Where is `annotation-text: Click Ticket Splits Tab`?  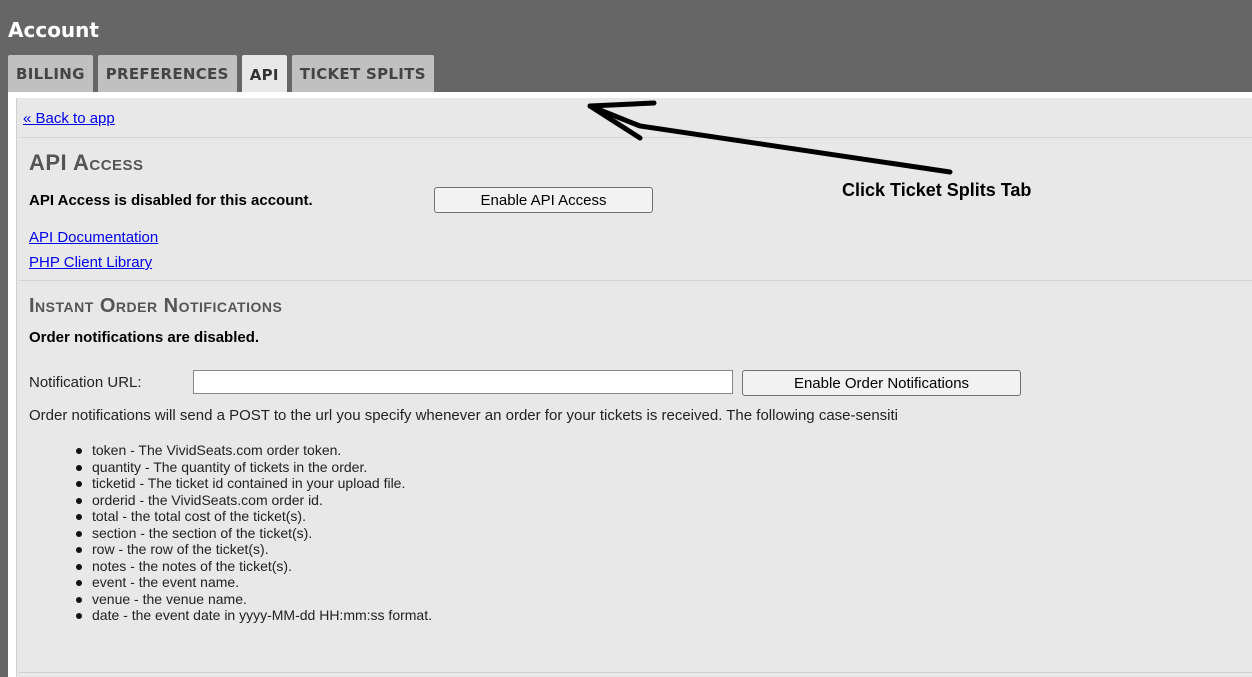
annotation-text: Click Ticket Splits Tab is located at coordinates (937, 190).